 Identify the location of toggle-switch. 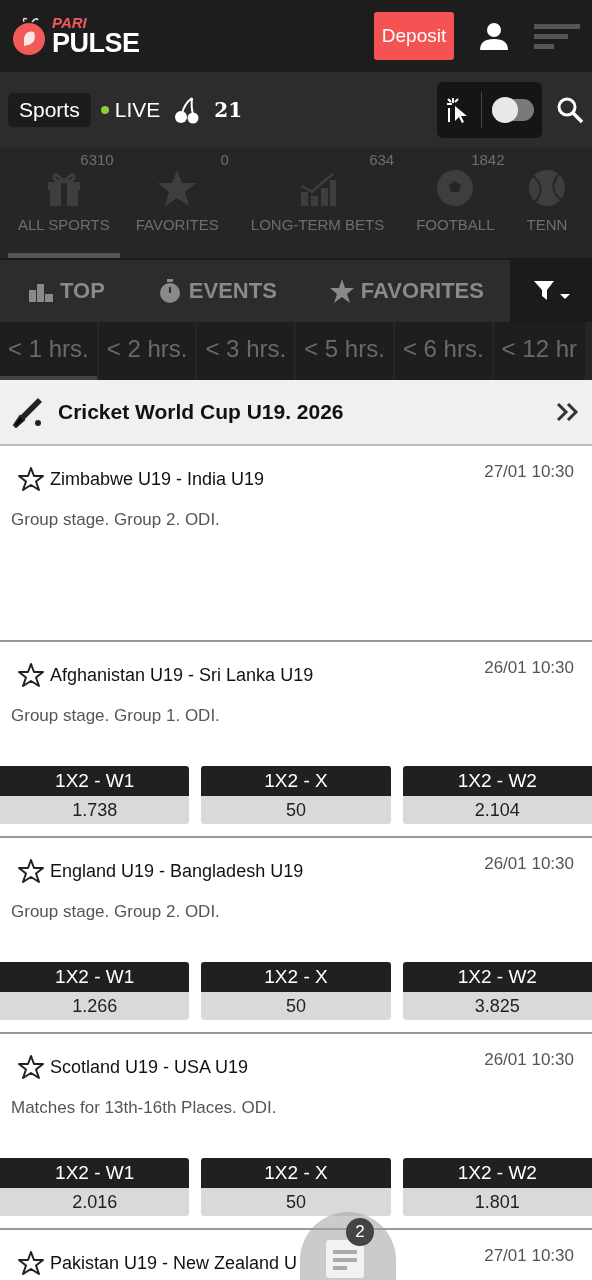
(513, 110).